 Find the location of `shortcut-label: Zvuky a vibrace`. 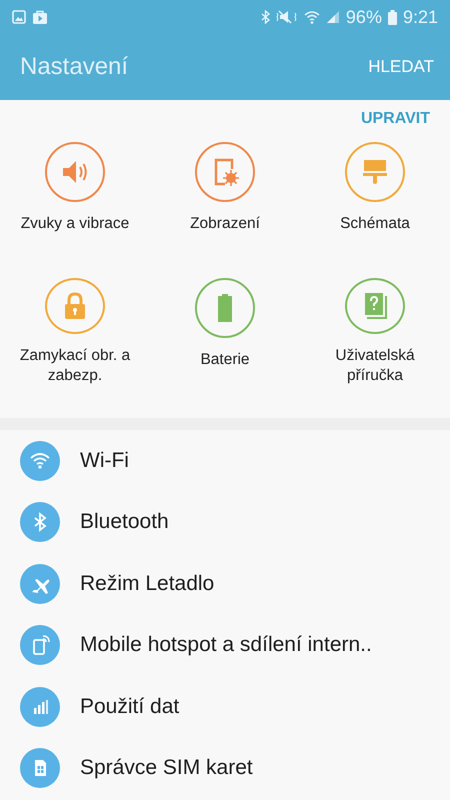

shortcut-label: Zvuky a vibrace is located at coordinates (75, 224).